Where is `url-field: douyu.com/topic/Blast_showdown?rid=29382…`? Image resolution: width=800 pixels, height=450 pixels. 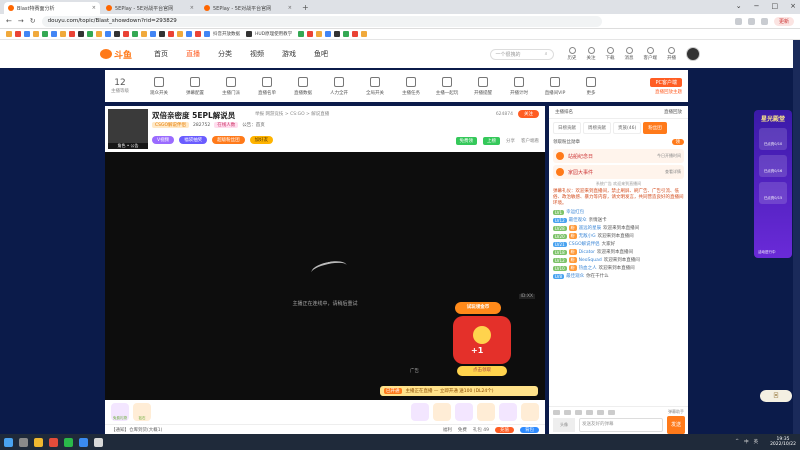 url-field: douyu.com/topic/Blast_showdown?rid=29382… is located at coordinates (321, 21).